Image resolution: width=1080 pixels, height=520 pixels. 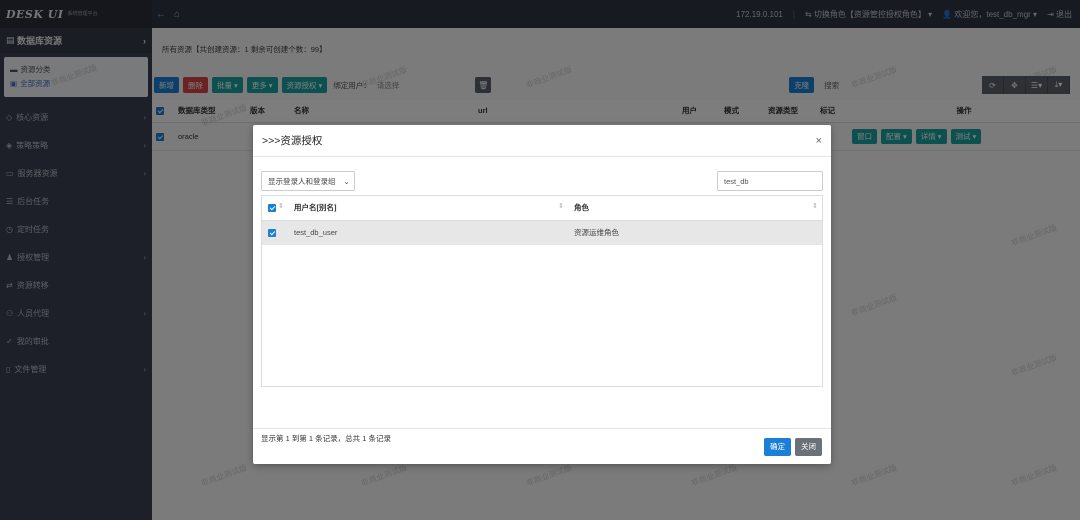 What do you see at coordinates (315, 208) in the screenshot?
I see `col-username-label: 用户名[别名]` at bounding box center [315, 208].